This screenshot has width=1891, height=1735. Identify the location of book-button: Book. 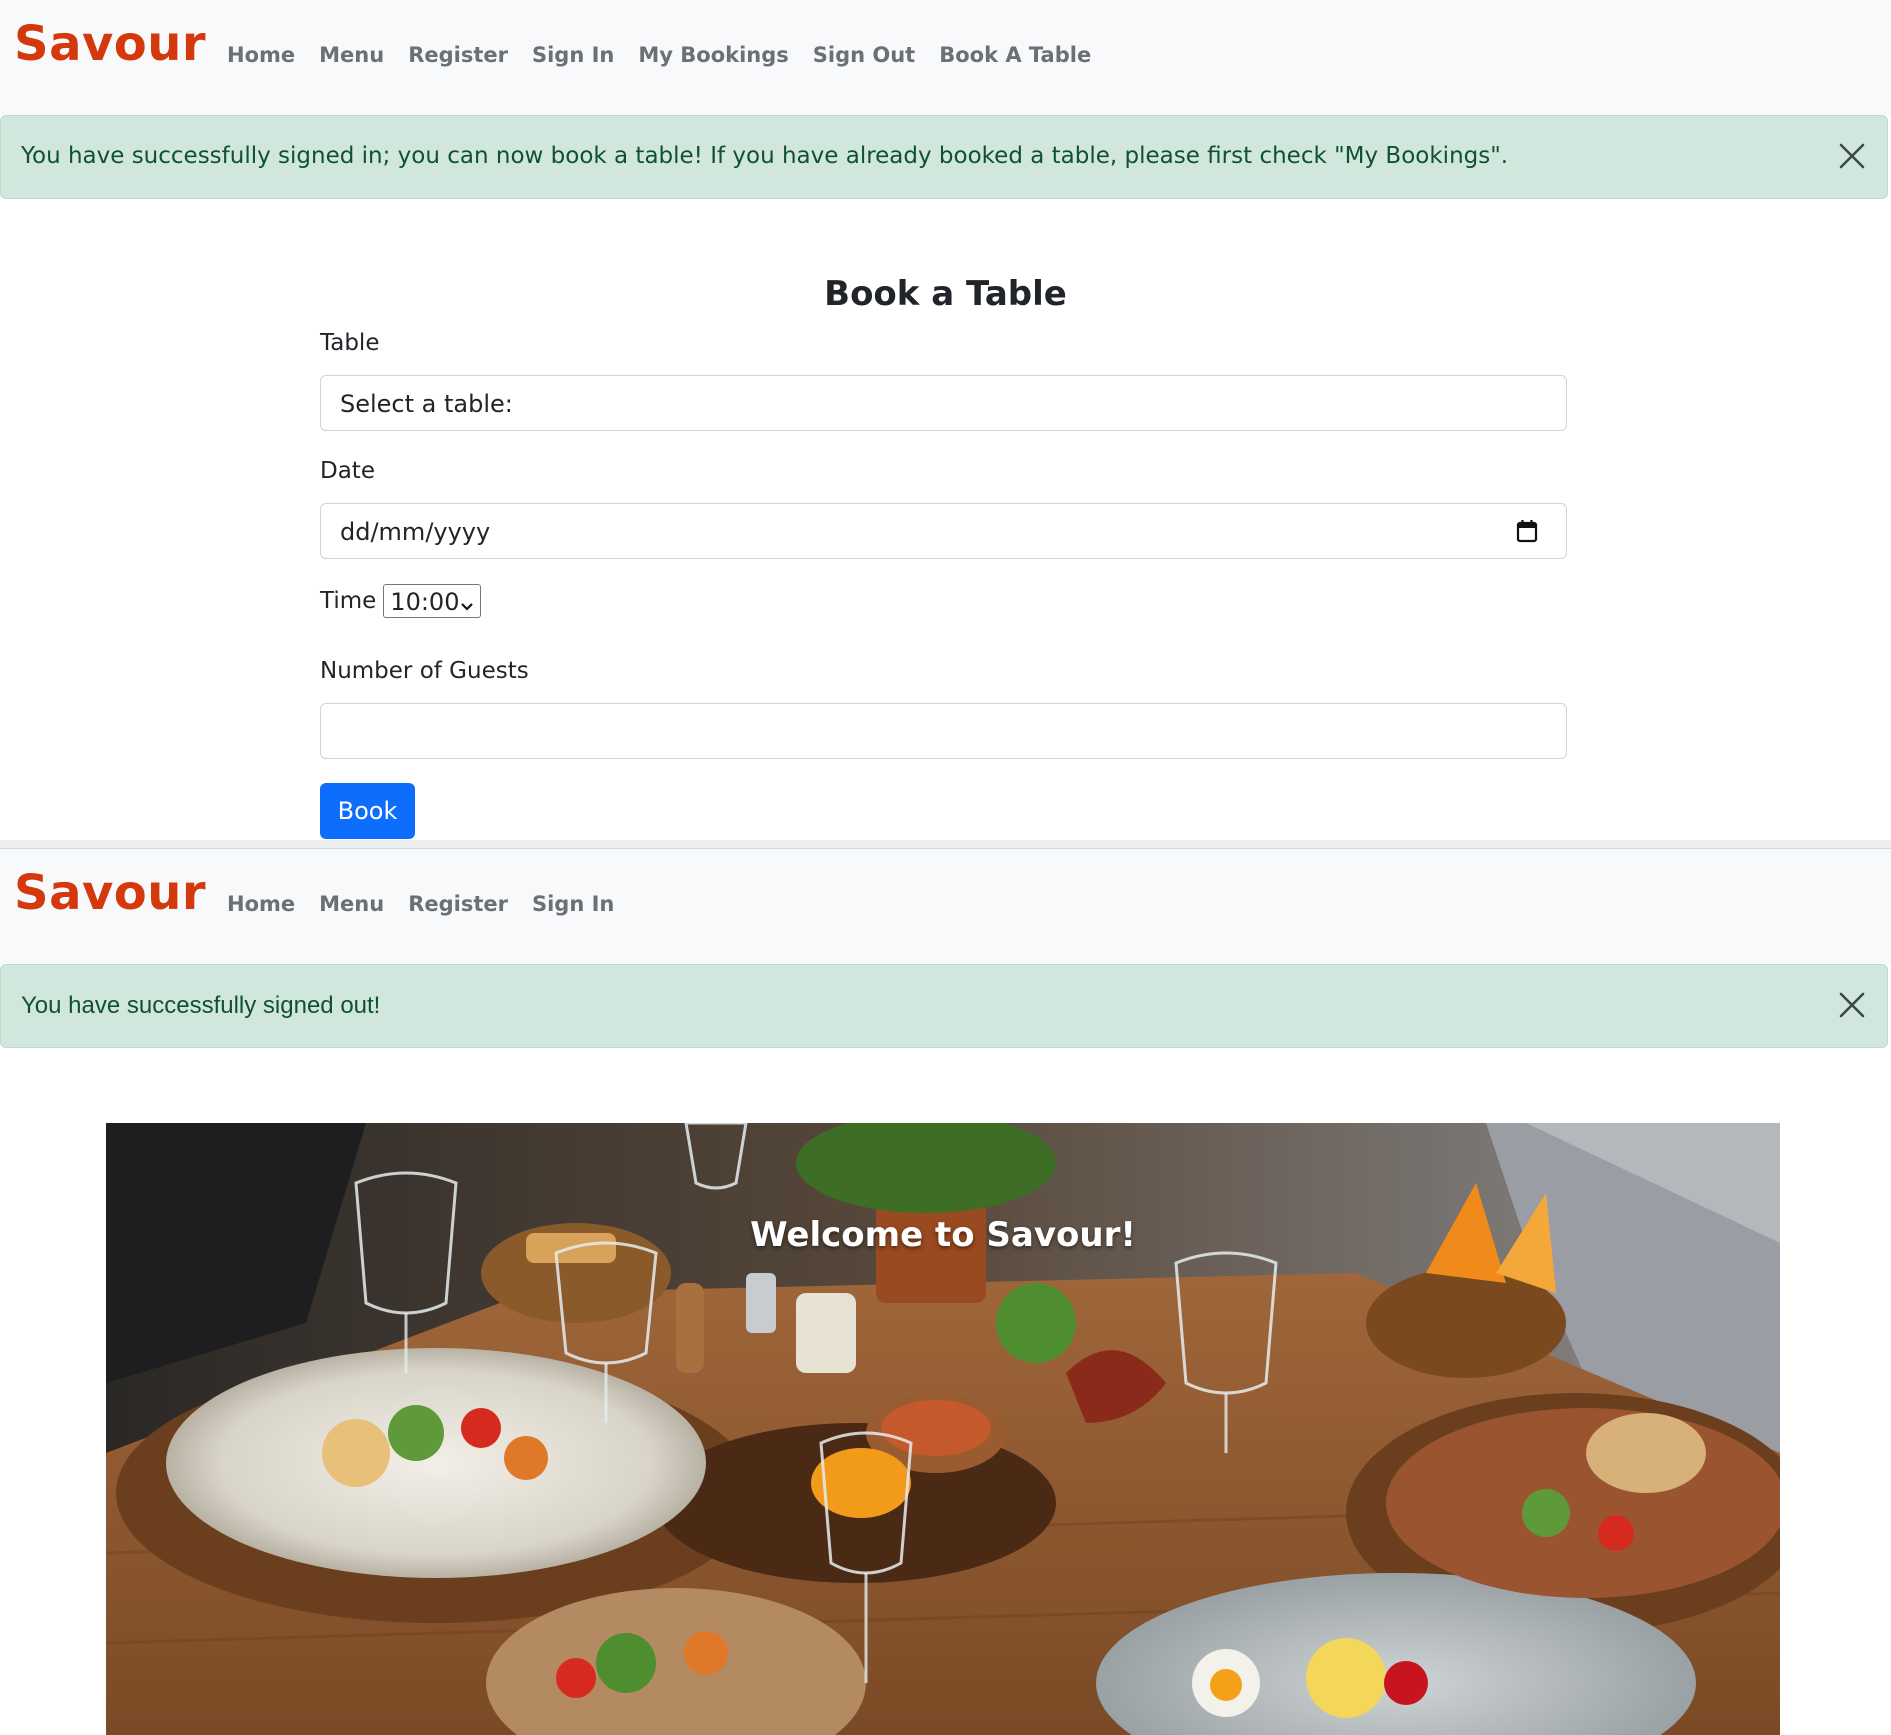
(367, 811).